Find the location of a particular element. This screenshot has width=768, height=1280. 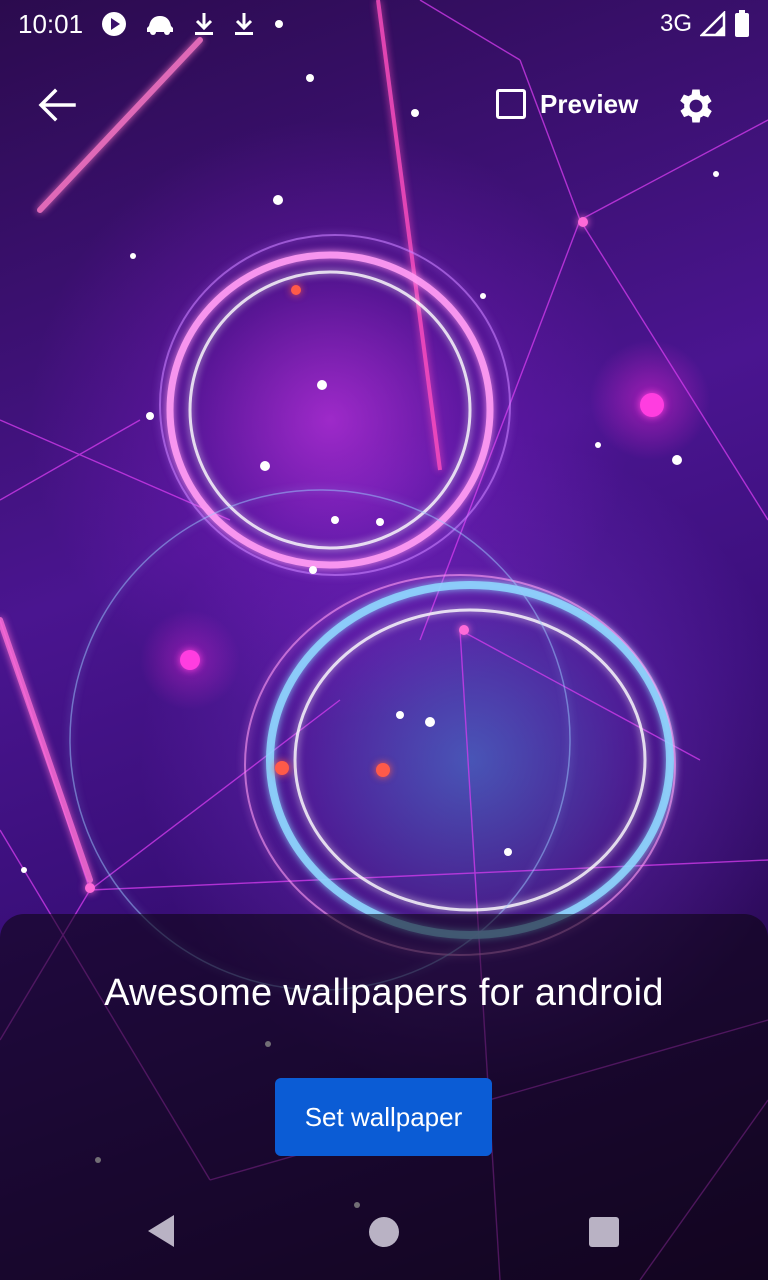

navigation-bar is located at coordinates (384, 1233).